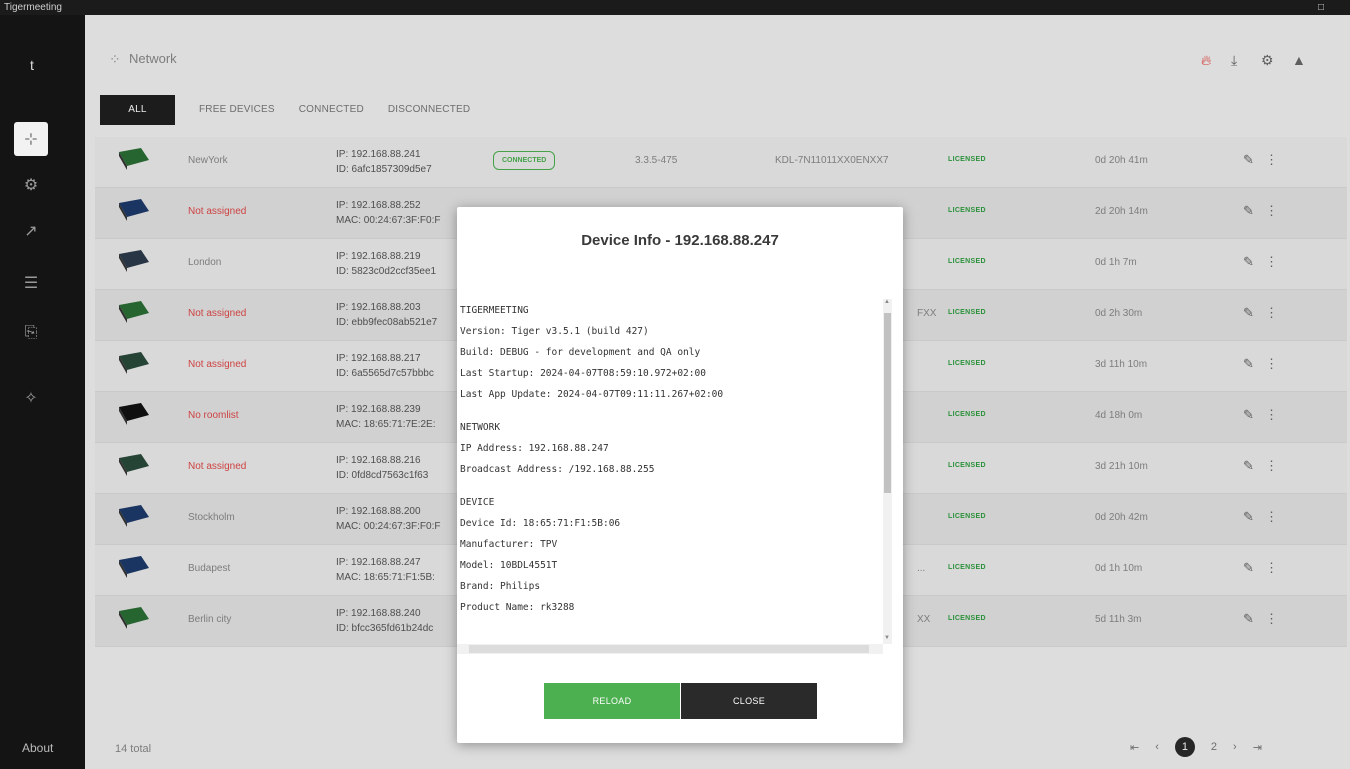 Image resolution: width=1350 pixels, height=769 pixels. I want to click on sidebar-item-list: ☰, so click(31, 283).